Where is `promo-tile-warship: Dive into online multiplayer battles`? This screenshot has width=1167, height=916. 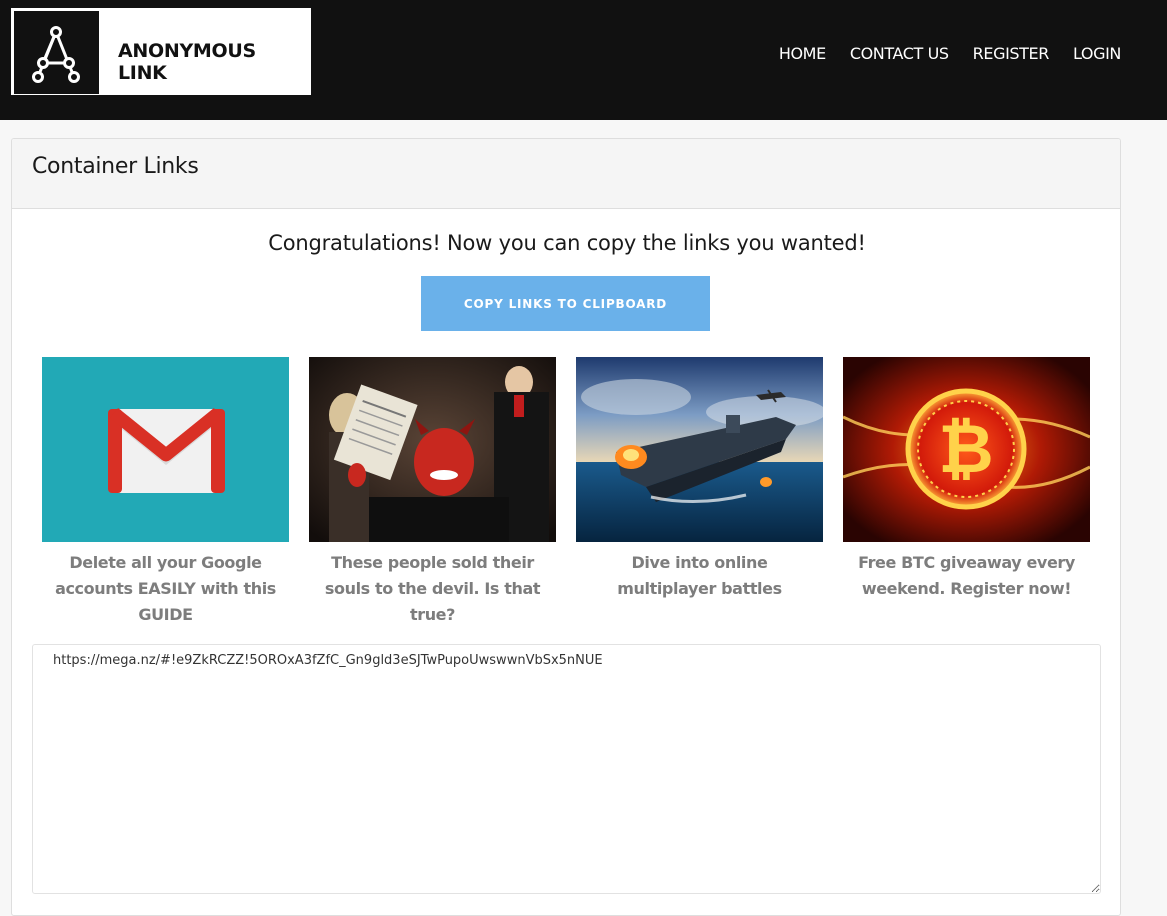 promo-tile-warship: Dive into online multiplayer battles is located at coordinates (699, 479).